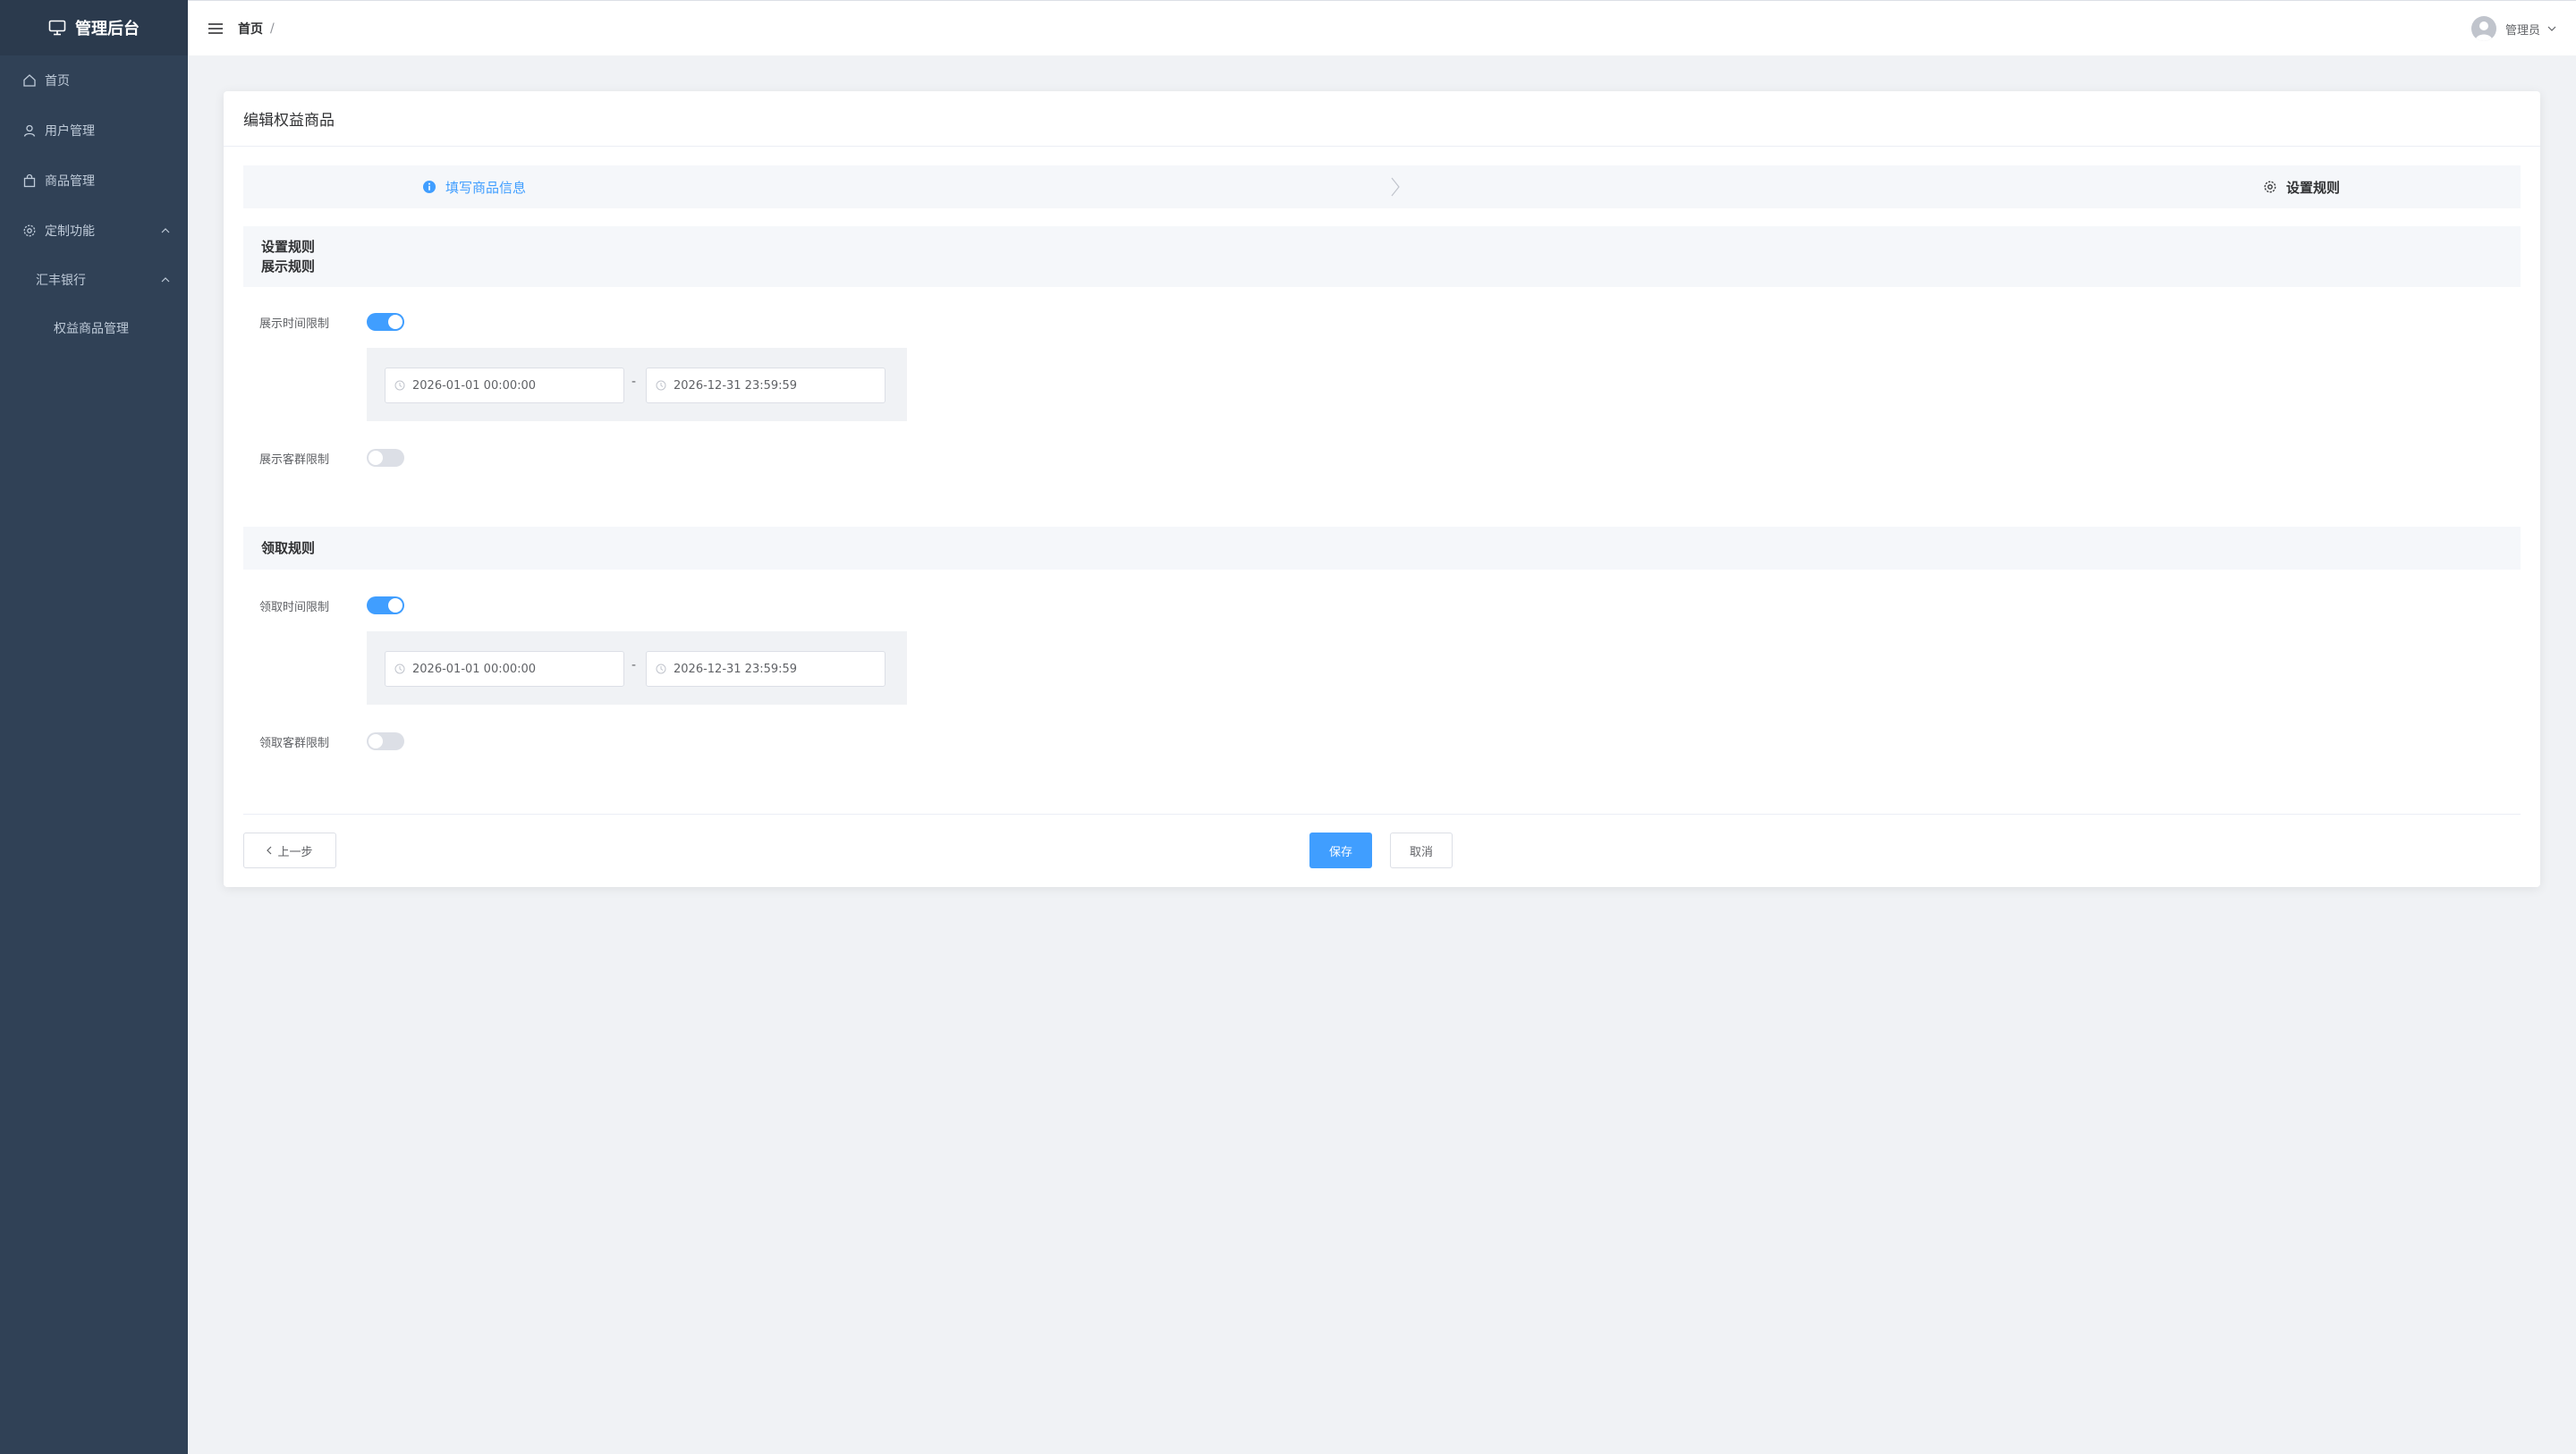 The height and width of the screenshot is (1454, 2576). Describe the element at coordinates (331, 458) in the screenshot. I see `display-group-row: 展示客群限制` at that location.